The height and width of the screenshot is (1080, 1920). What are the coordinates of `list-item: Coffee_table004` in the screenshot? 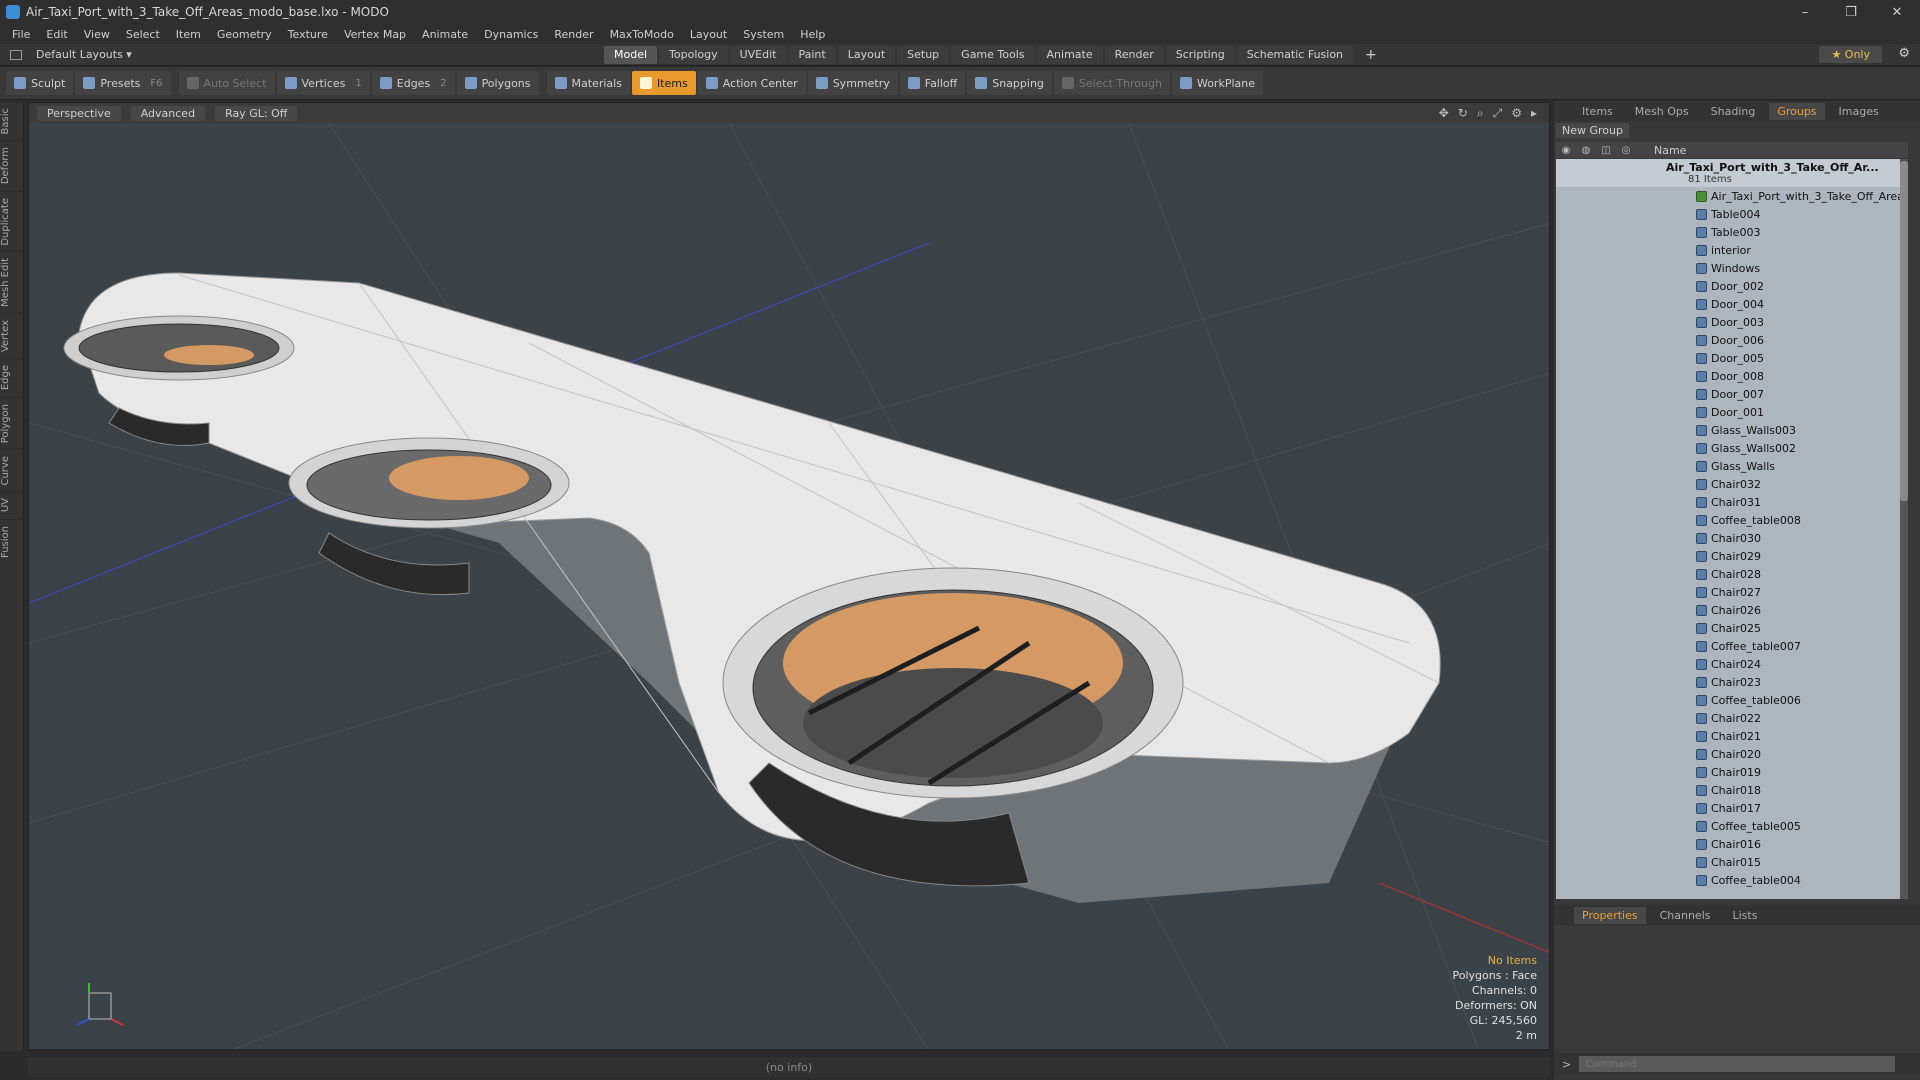 It's located at (1732, 880).